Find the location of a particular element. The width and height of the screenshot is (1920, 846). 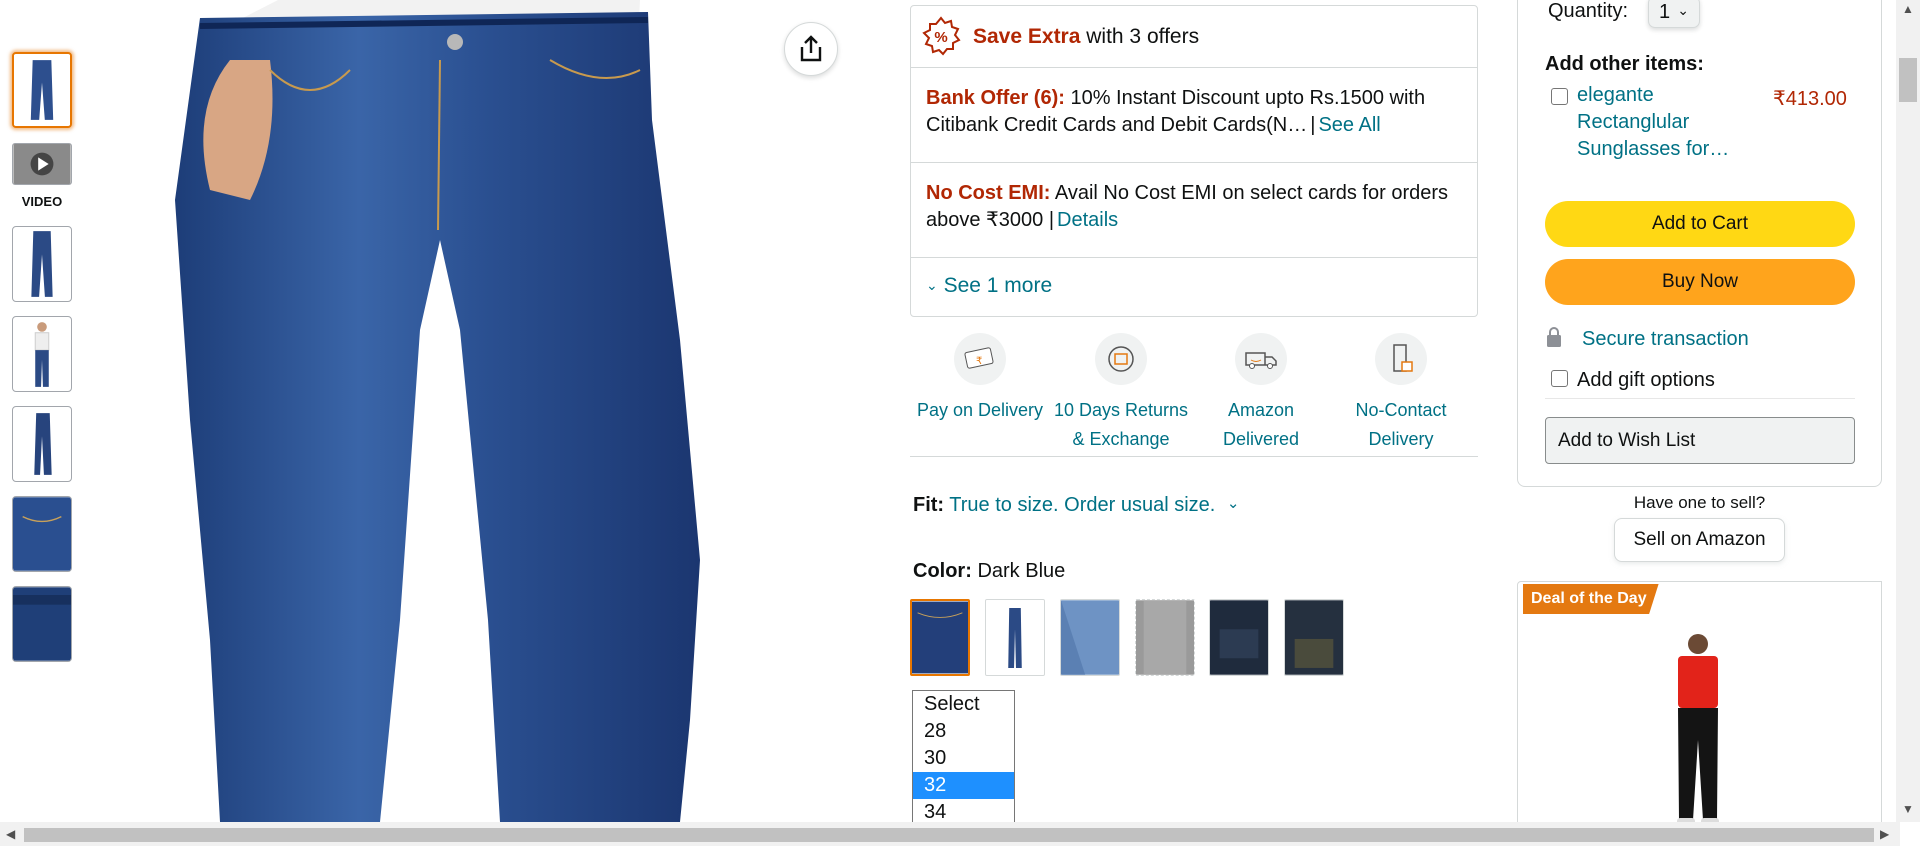

feature-no-contact: No-Contact Delivery is located at coordinates (1401, 393).